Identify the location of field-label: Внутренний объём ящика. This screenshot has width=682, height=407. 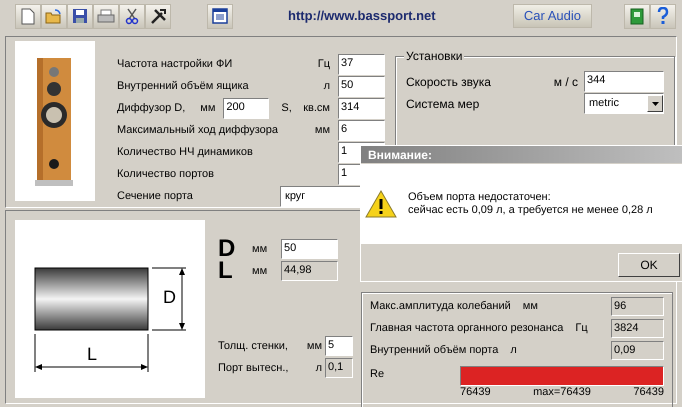
(183, 86).